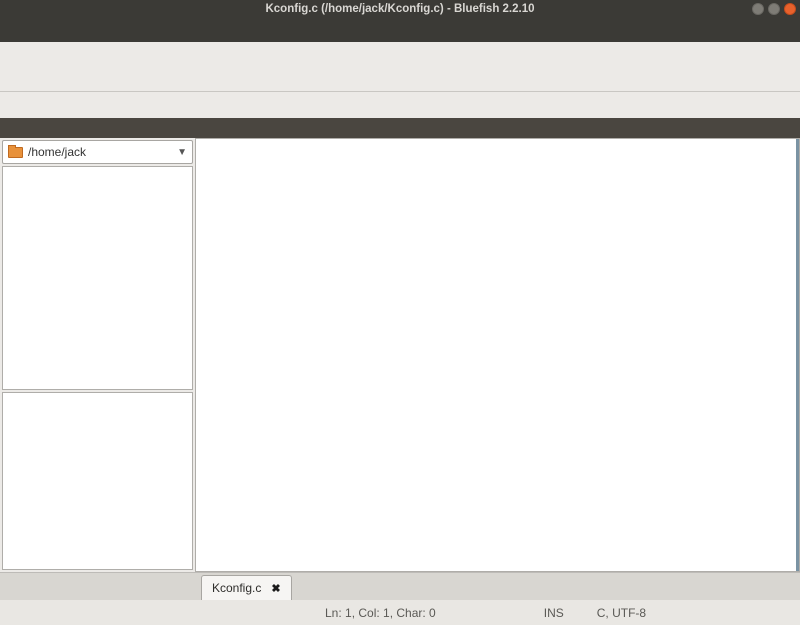 The image size is (800, 625). Describe the element at coordinates (237, 588) in the screenshot. I see `document-tab-label: Kconfig.c` at that location.